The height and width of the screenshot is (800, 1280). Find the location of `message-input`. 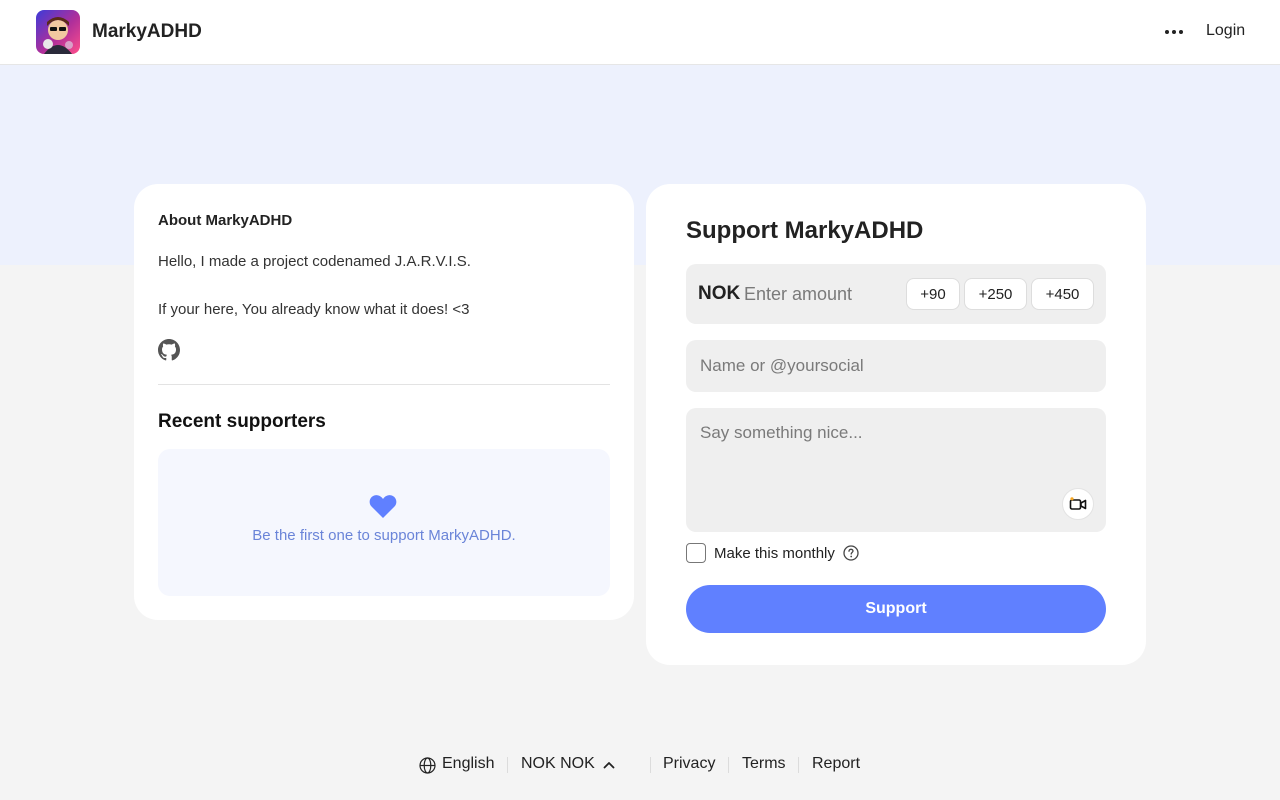

message-input is located at coordinates (896, 470).